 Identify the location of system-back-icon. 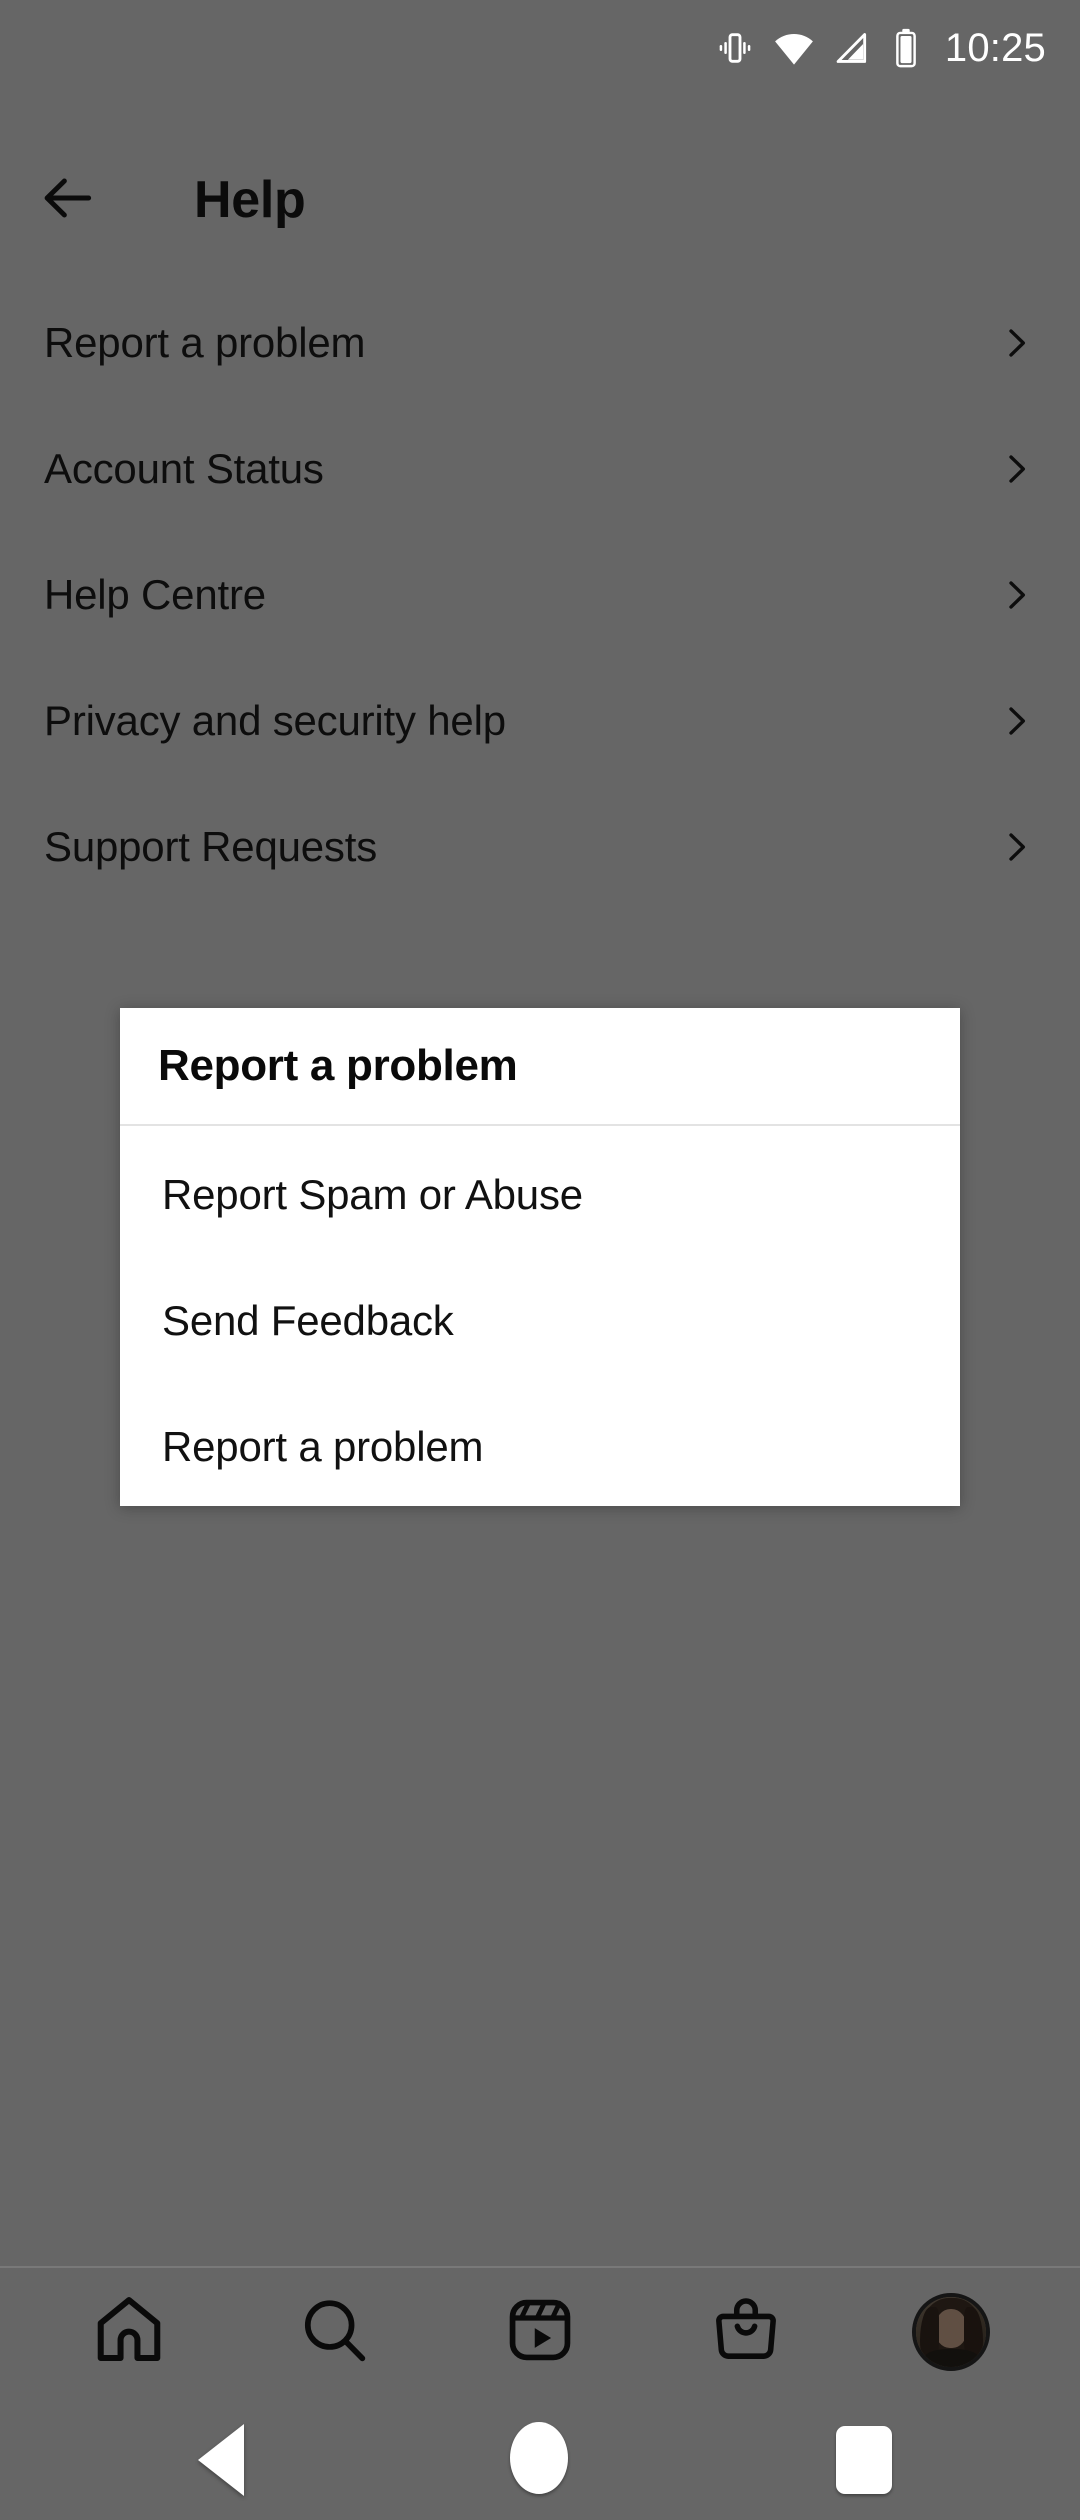
(221, 2460).